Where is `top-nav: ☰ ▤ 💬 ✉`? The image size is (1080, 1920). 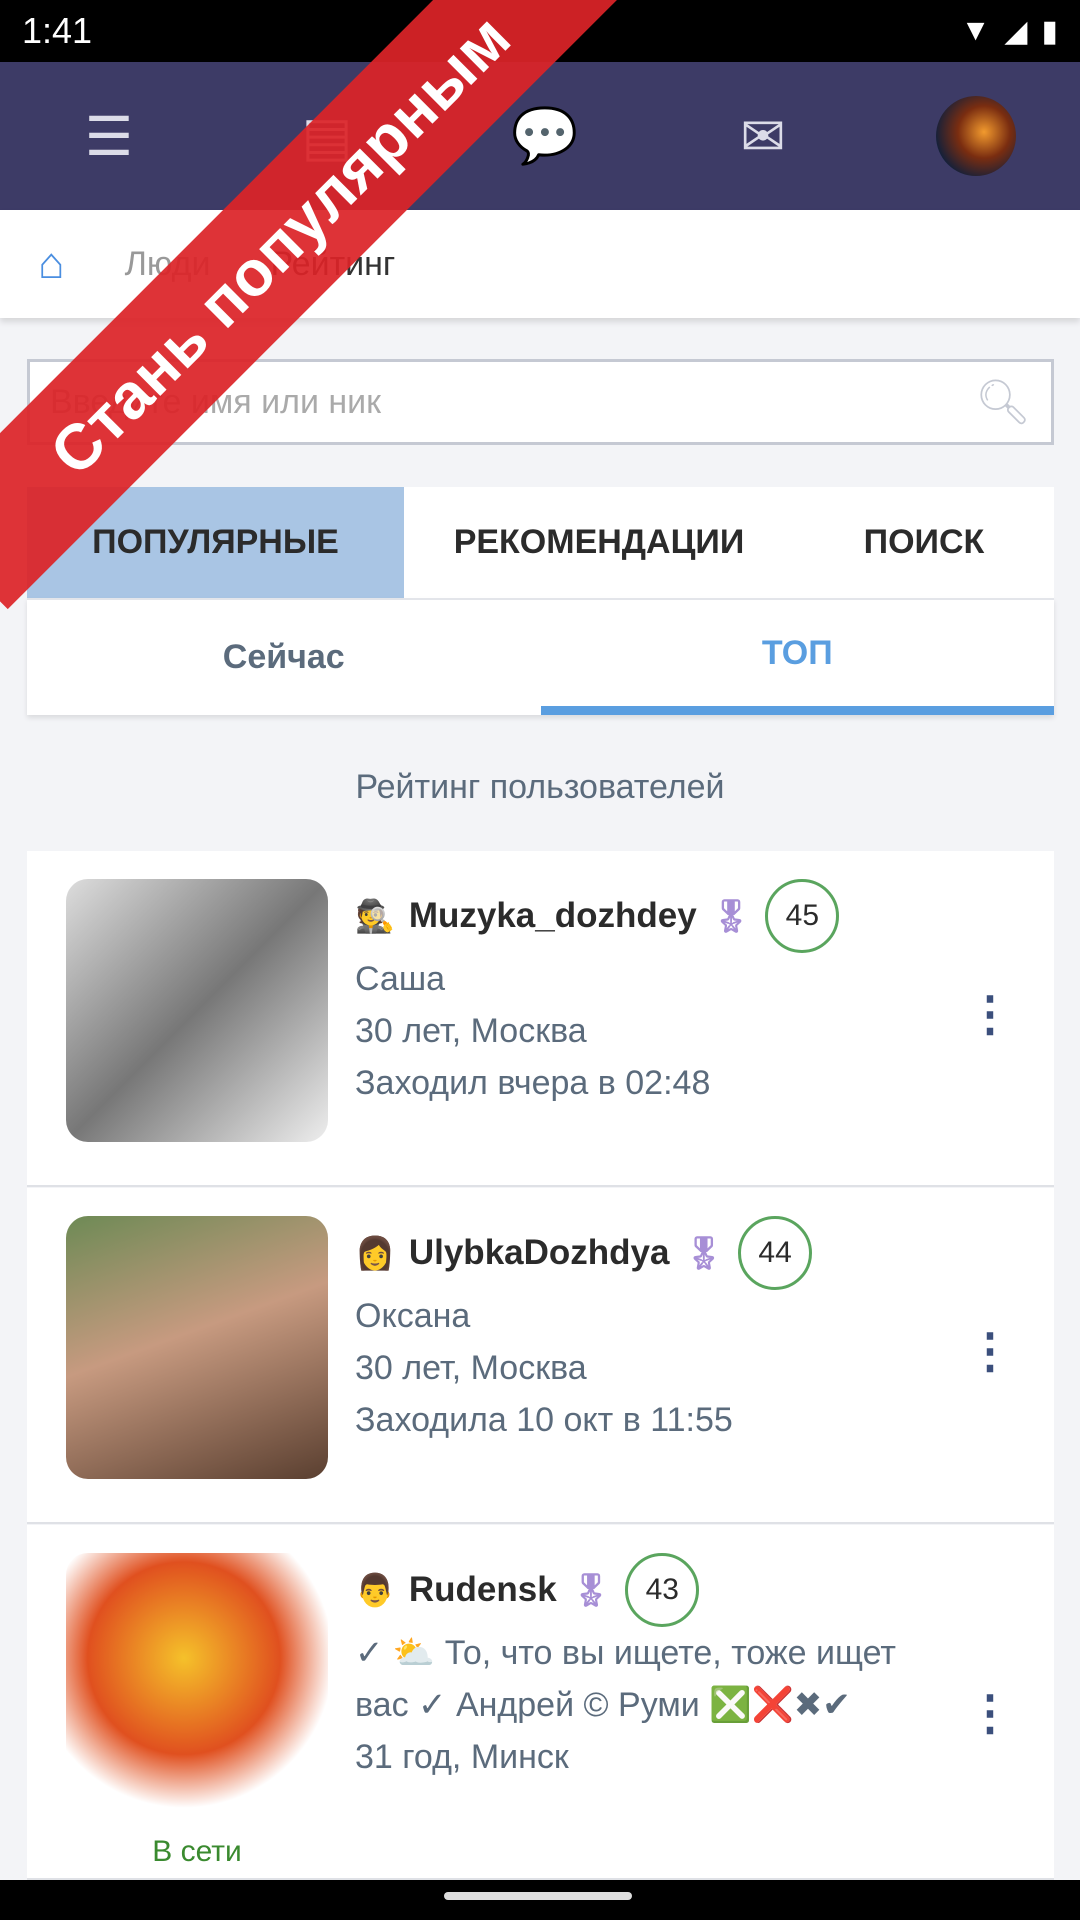 top-nav: ☰ ▤ 💬 ✉ is located at coordinates (540, 136).